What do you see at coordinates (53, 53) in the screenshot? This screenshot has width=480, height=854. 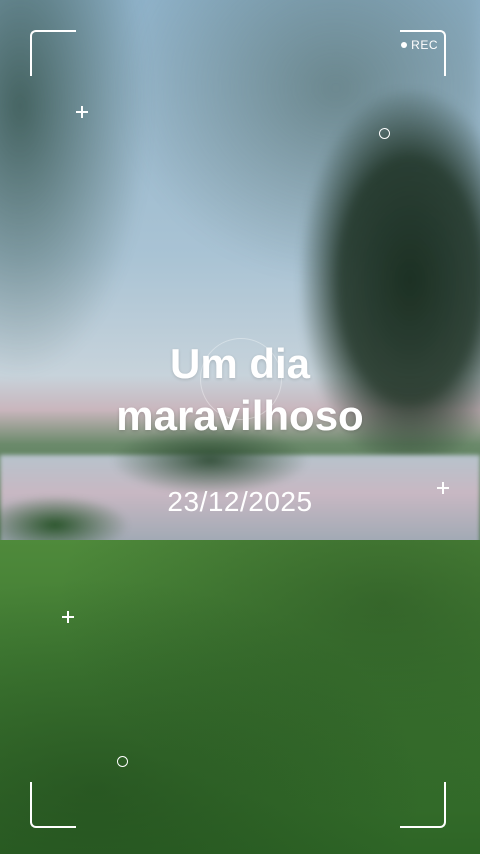 I see `viewfinder-corner-top-left` at bounding box center [53, 53].